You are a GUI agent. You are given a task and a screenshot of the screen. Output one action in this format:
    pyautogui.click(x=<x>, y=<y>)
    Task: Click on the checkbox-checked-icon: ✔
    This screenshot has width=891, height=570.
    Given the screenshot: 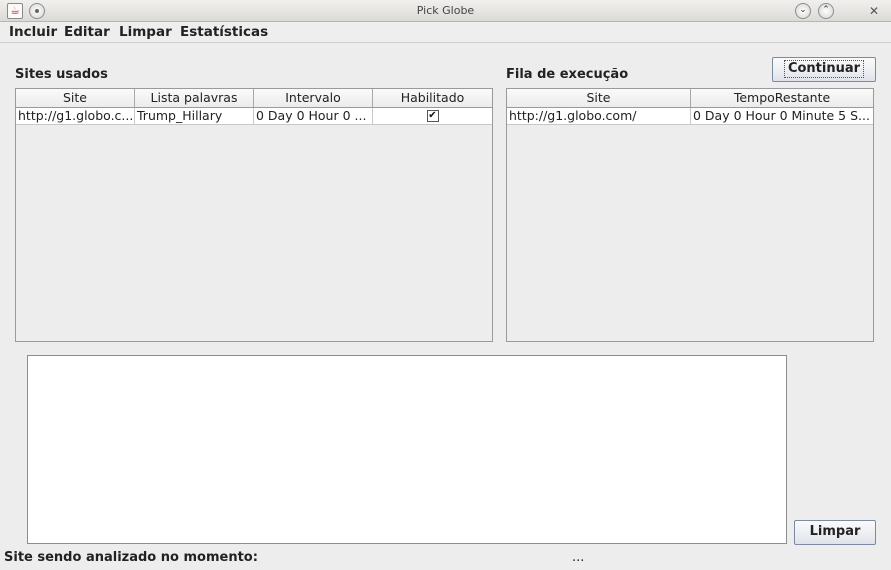 What is the action you would take?
    pyautogui.click(x=432, y=116)
    